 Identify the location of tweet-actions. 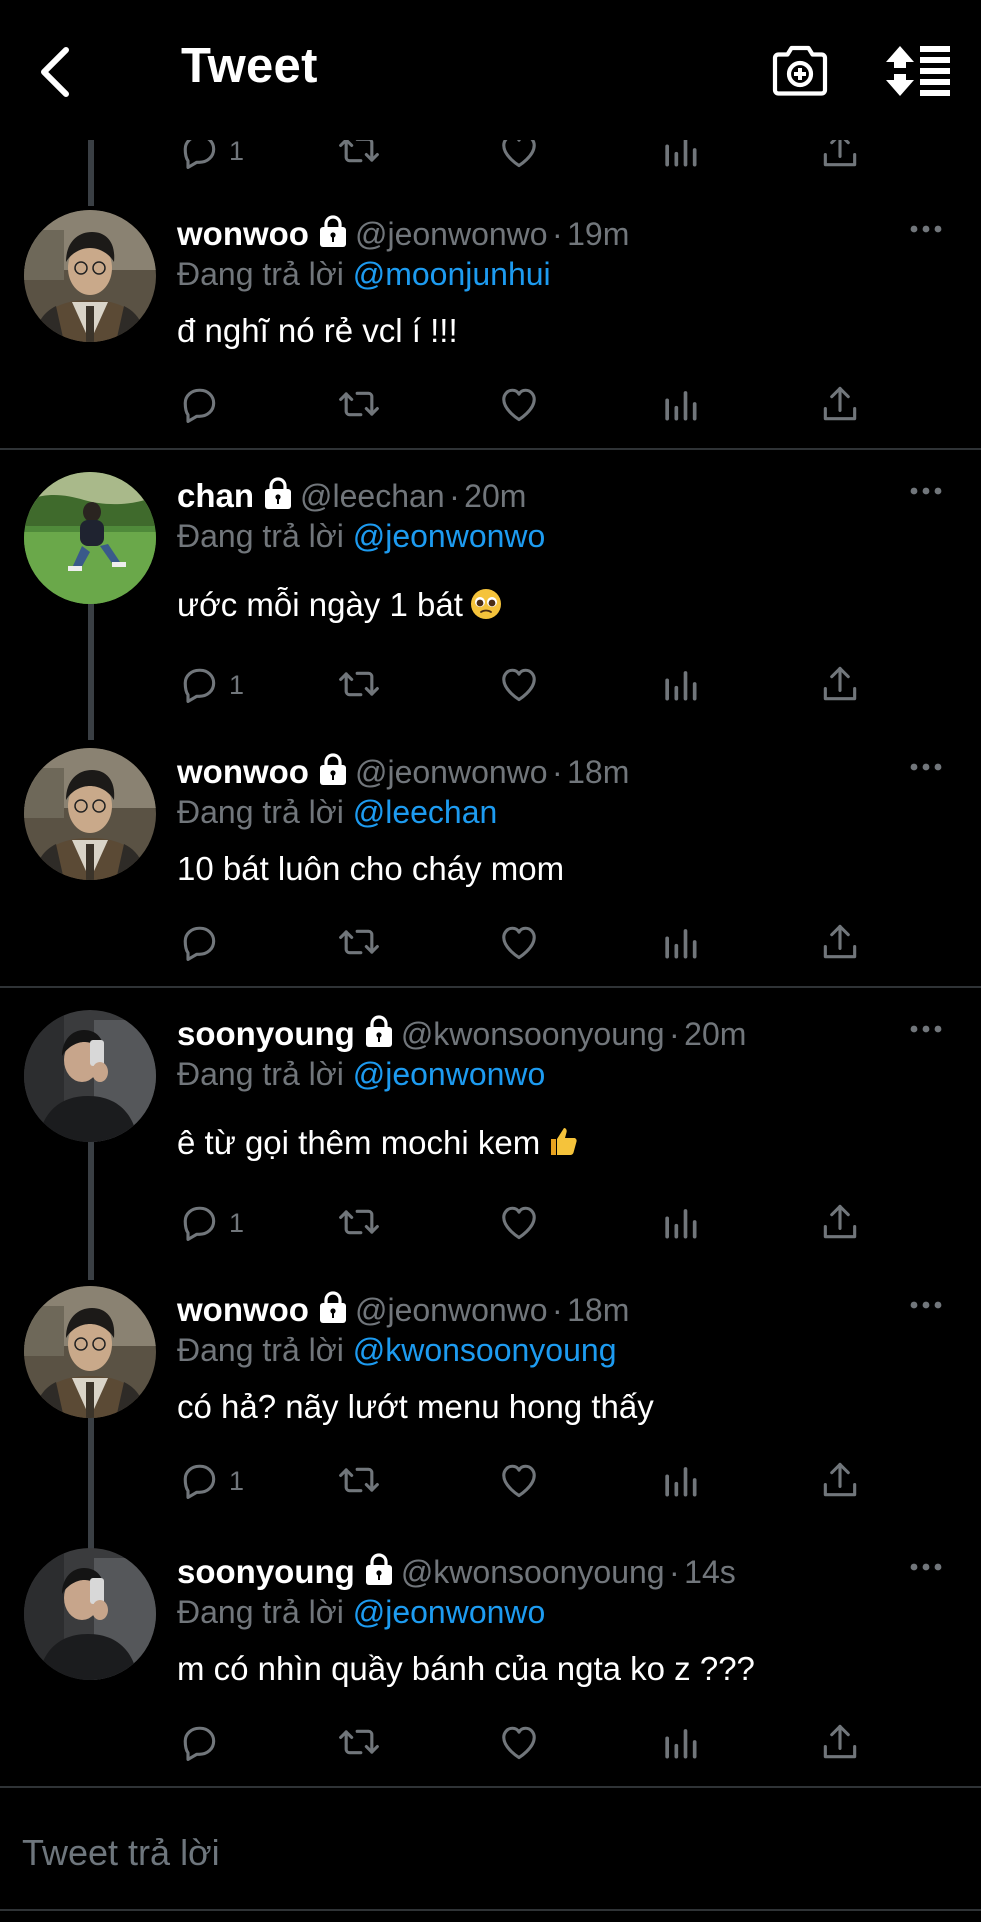
(527, 945).